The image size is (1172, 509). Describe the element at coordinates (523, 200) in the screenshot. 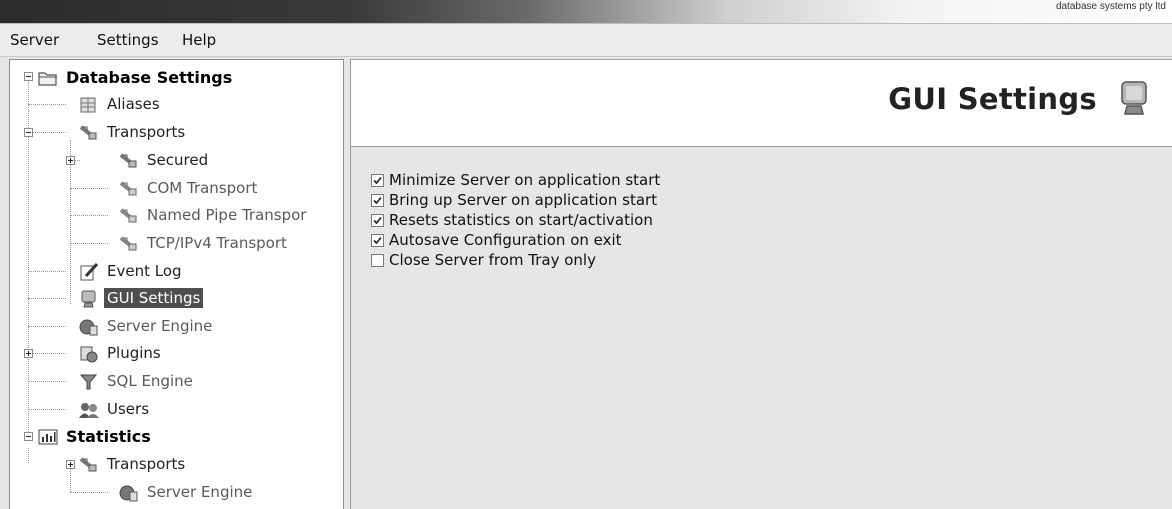

I see `option-label: Bring up Server on application start` at that location.